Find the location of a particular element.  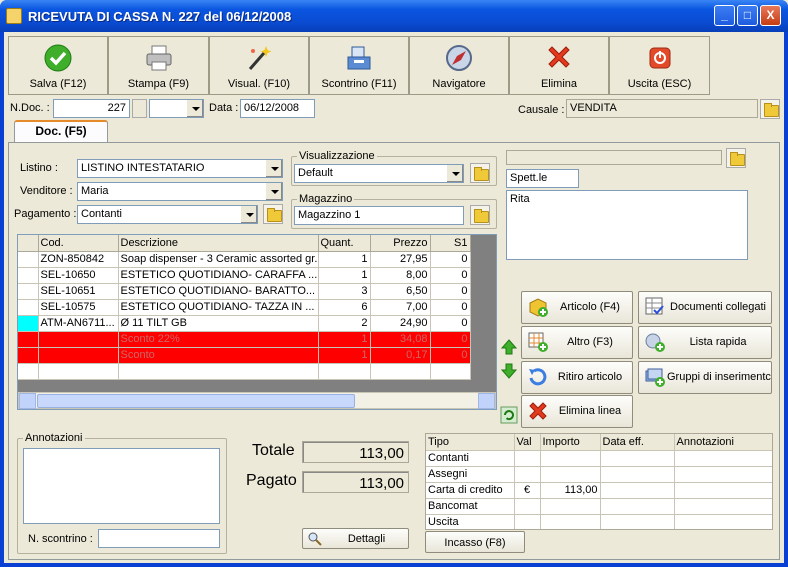

col-header-val: Val is located at coordinates (527, 442).